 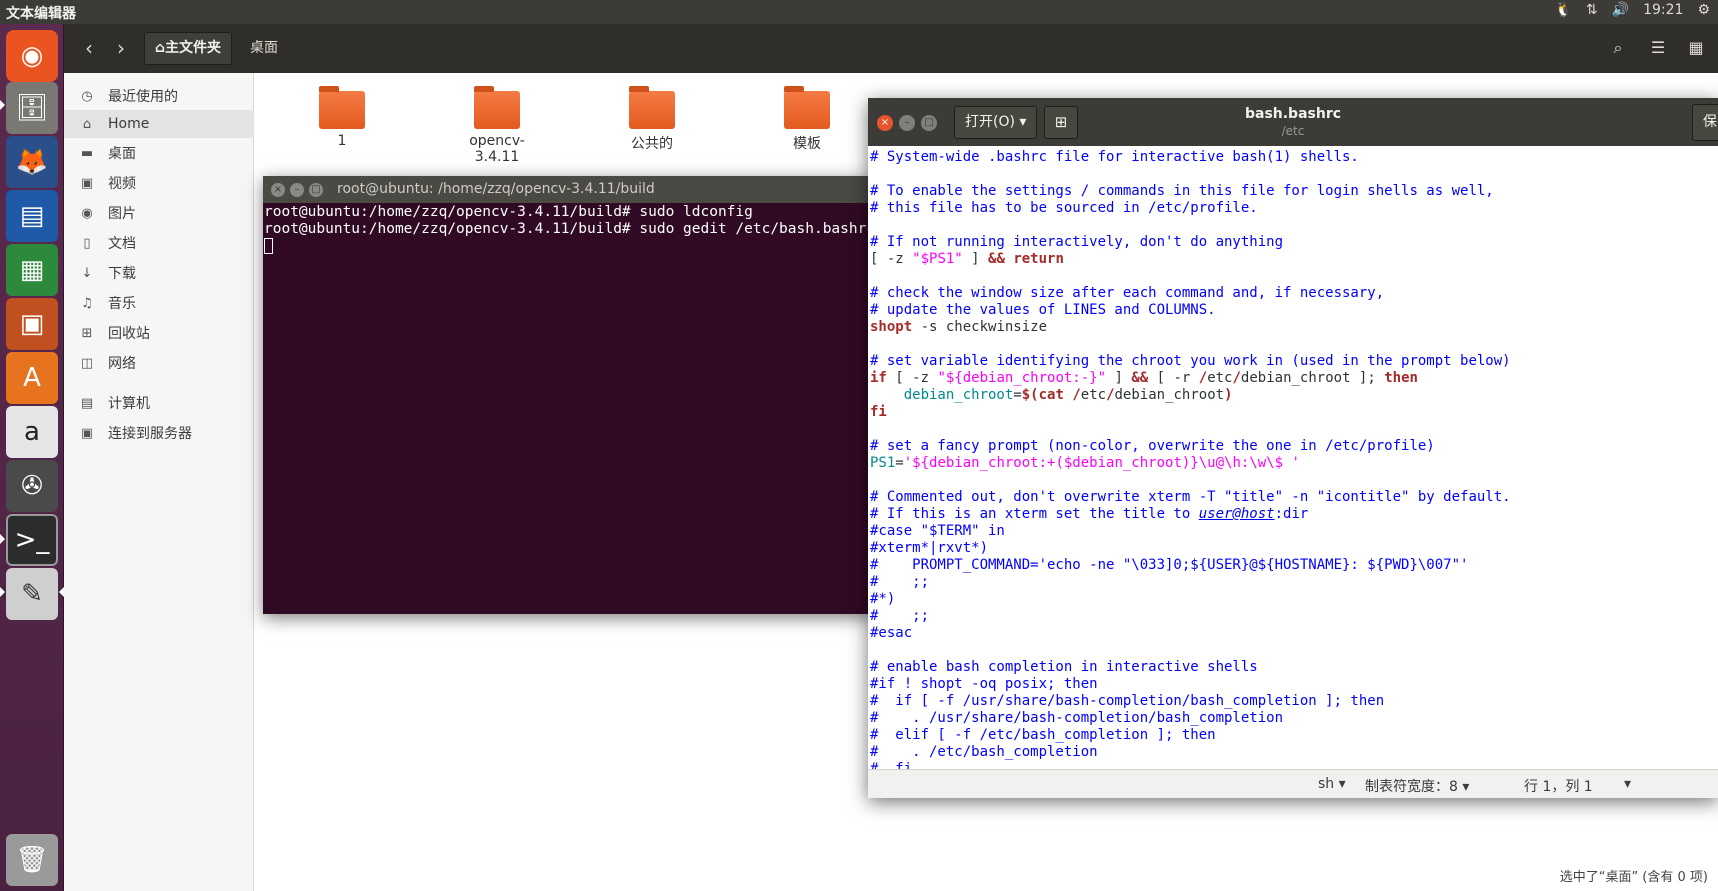 I want to click on cursor-position: 行 1，列 1, so click(x=1558, y=786).